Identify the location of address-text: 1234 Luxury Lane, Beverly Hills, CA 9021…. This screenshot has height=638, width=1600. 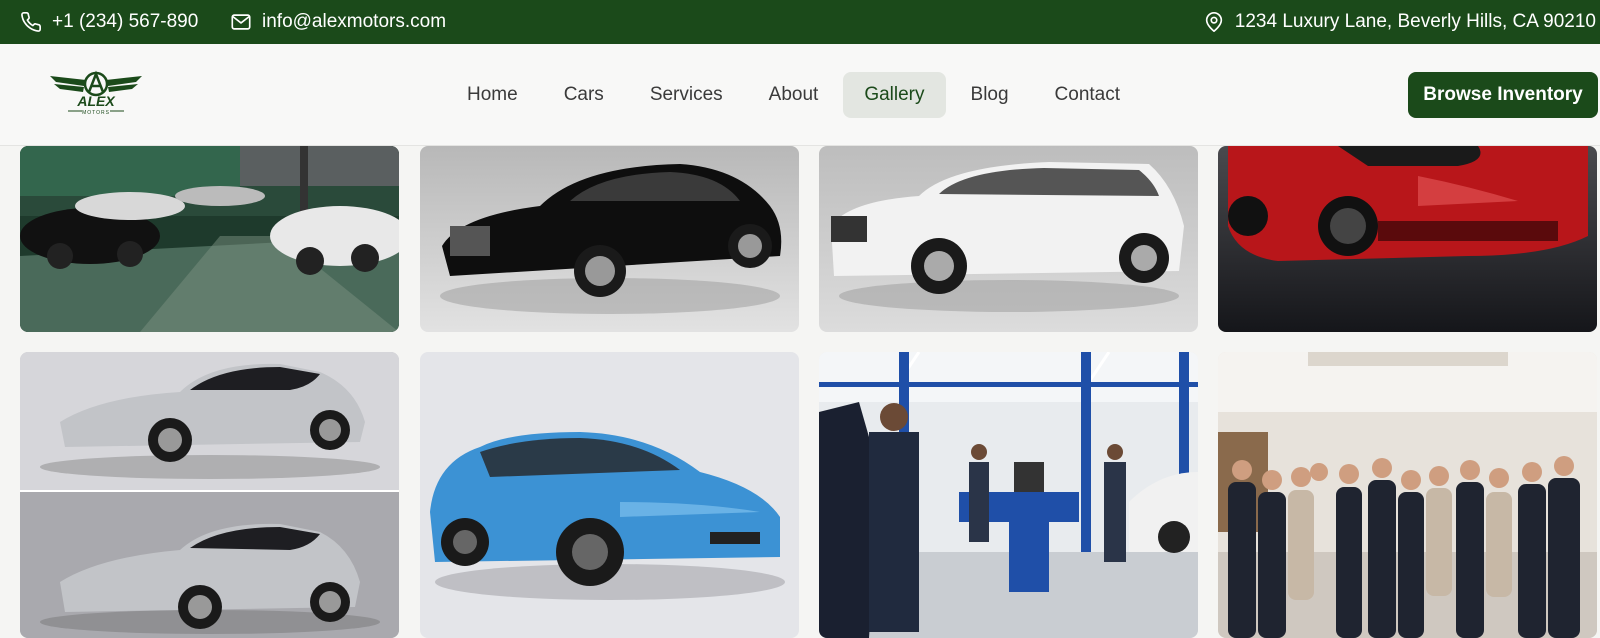
(1415, 21).